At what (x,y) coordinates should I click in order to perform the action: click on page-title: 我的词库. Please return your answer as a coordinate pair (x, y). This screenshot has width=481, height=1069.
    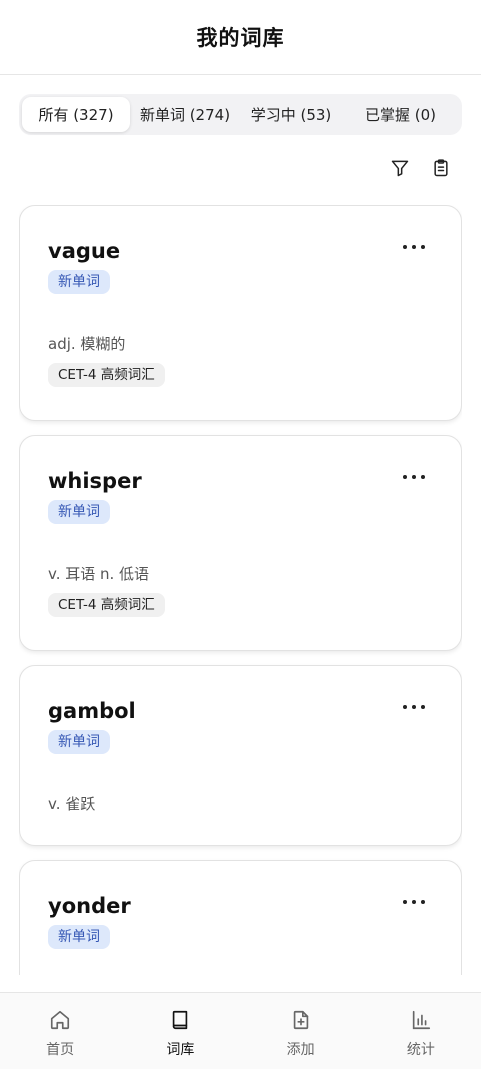
    Looking at the image, I should click on (240, 38).